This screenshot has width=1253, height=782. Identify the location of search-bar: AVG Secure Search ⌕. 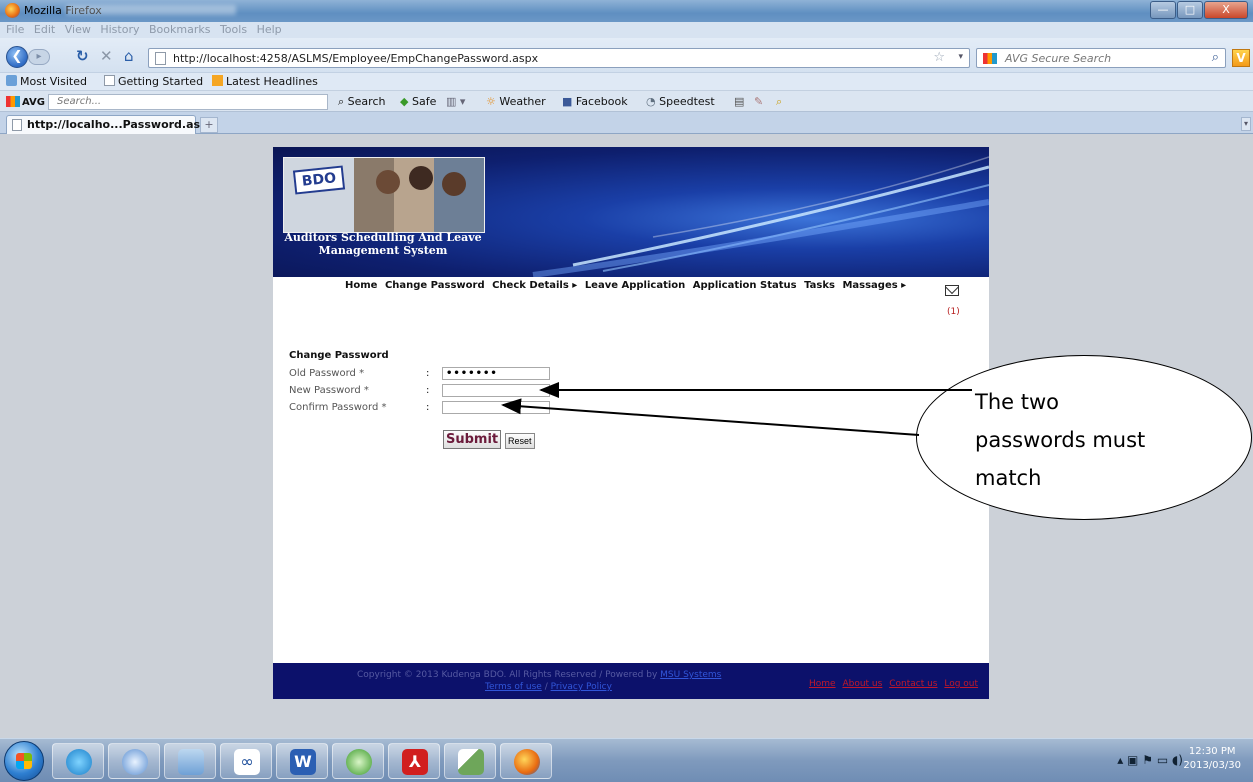
(1101, 58).